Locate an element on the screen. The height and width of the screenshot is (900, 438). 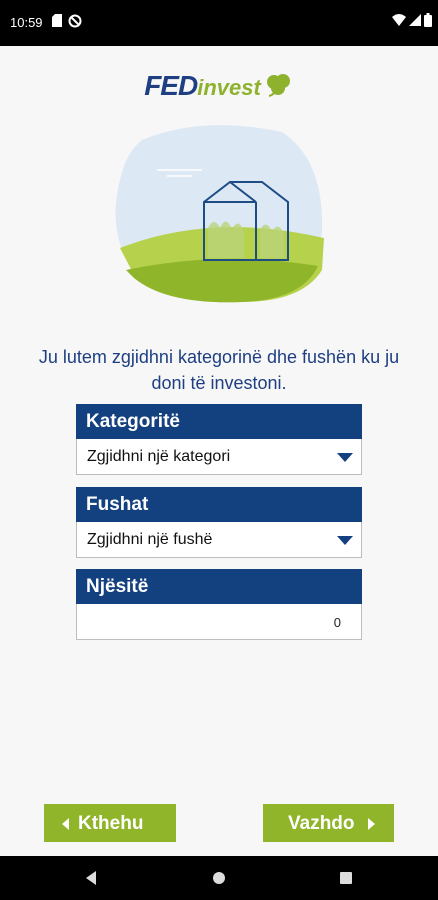
units-field: Njësitë 0 is located at coordinates (219, 604).